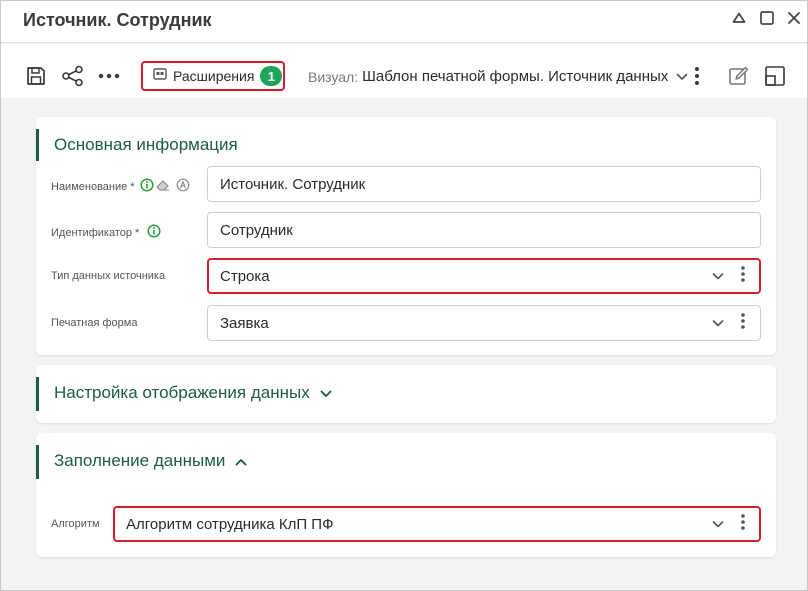 This screenshot has height=591, width=808. What do you see at coordinates (160, 76) in the screenshot?
I see `extensions-icon` at bounding box center [160, 76].